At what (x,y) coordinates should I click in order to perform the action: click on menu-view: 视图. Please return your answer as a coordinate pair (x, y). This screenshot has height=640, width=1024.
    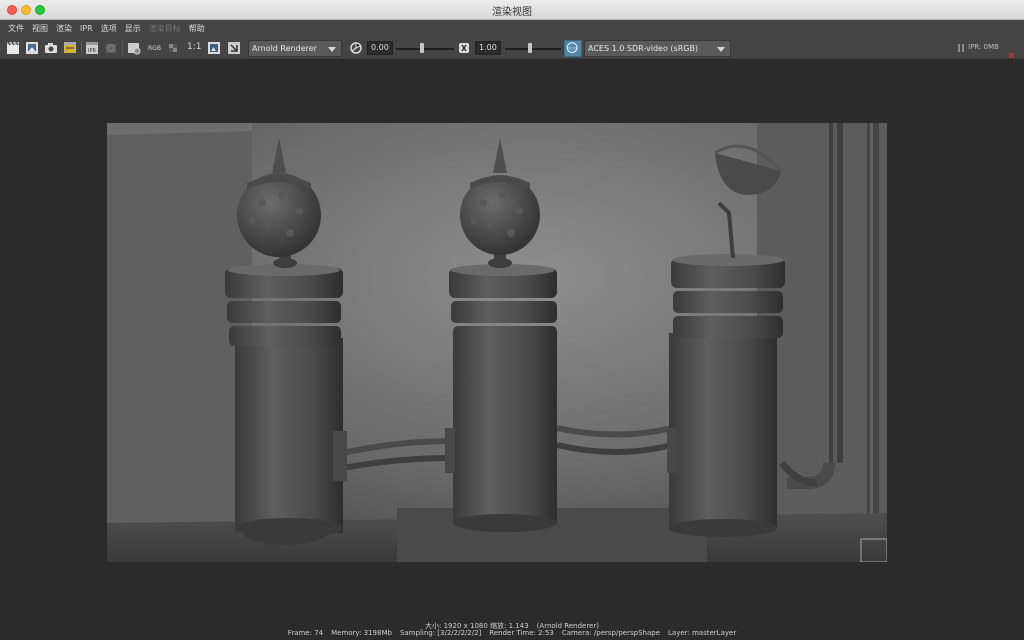
    Looking at the image, I should click on (40, 28).